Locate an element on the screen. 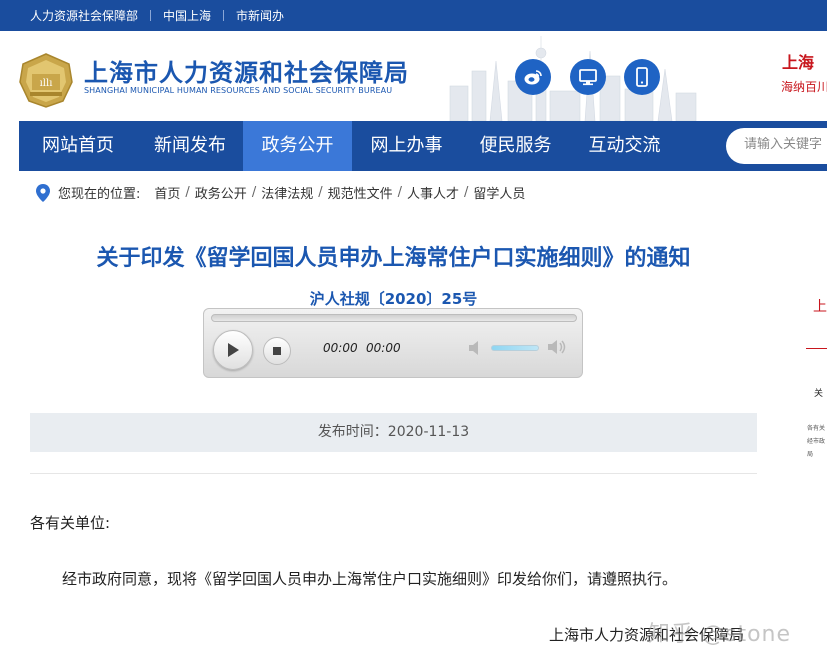 This screenshot has width=827, height=662. banner-slogan-sub: 海纳百川 is located at coordinates (804, 87).